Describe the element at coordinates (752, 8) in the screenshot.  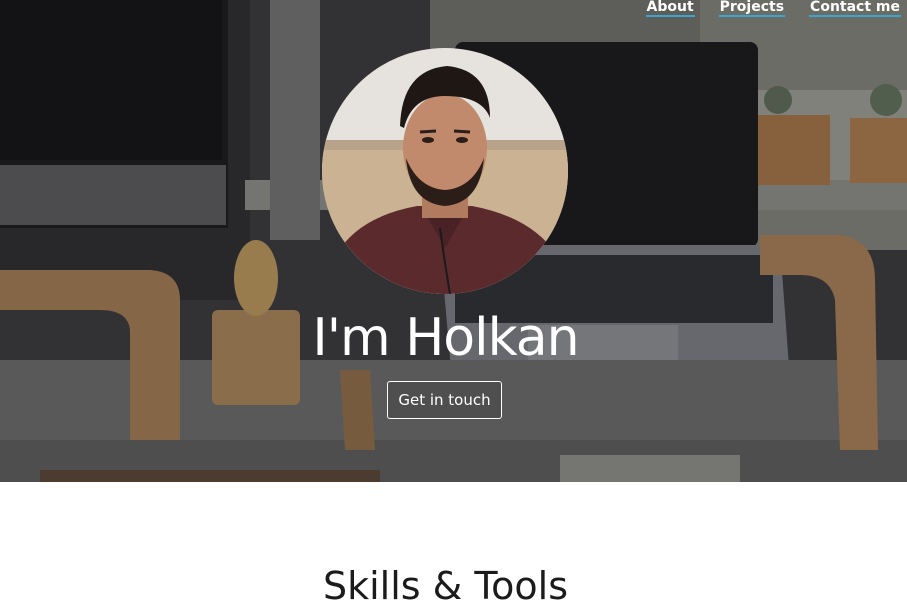
I see `nav-projects-link: Projects` at that location.